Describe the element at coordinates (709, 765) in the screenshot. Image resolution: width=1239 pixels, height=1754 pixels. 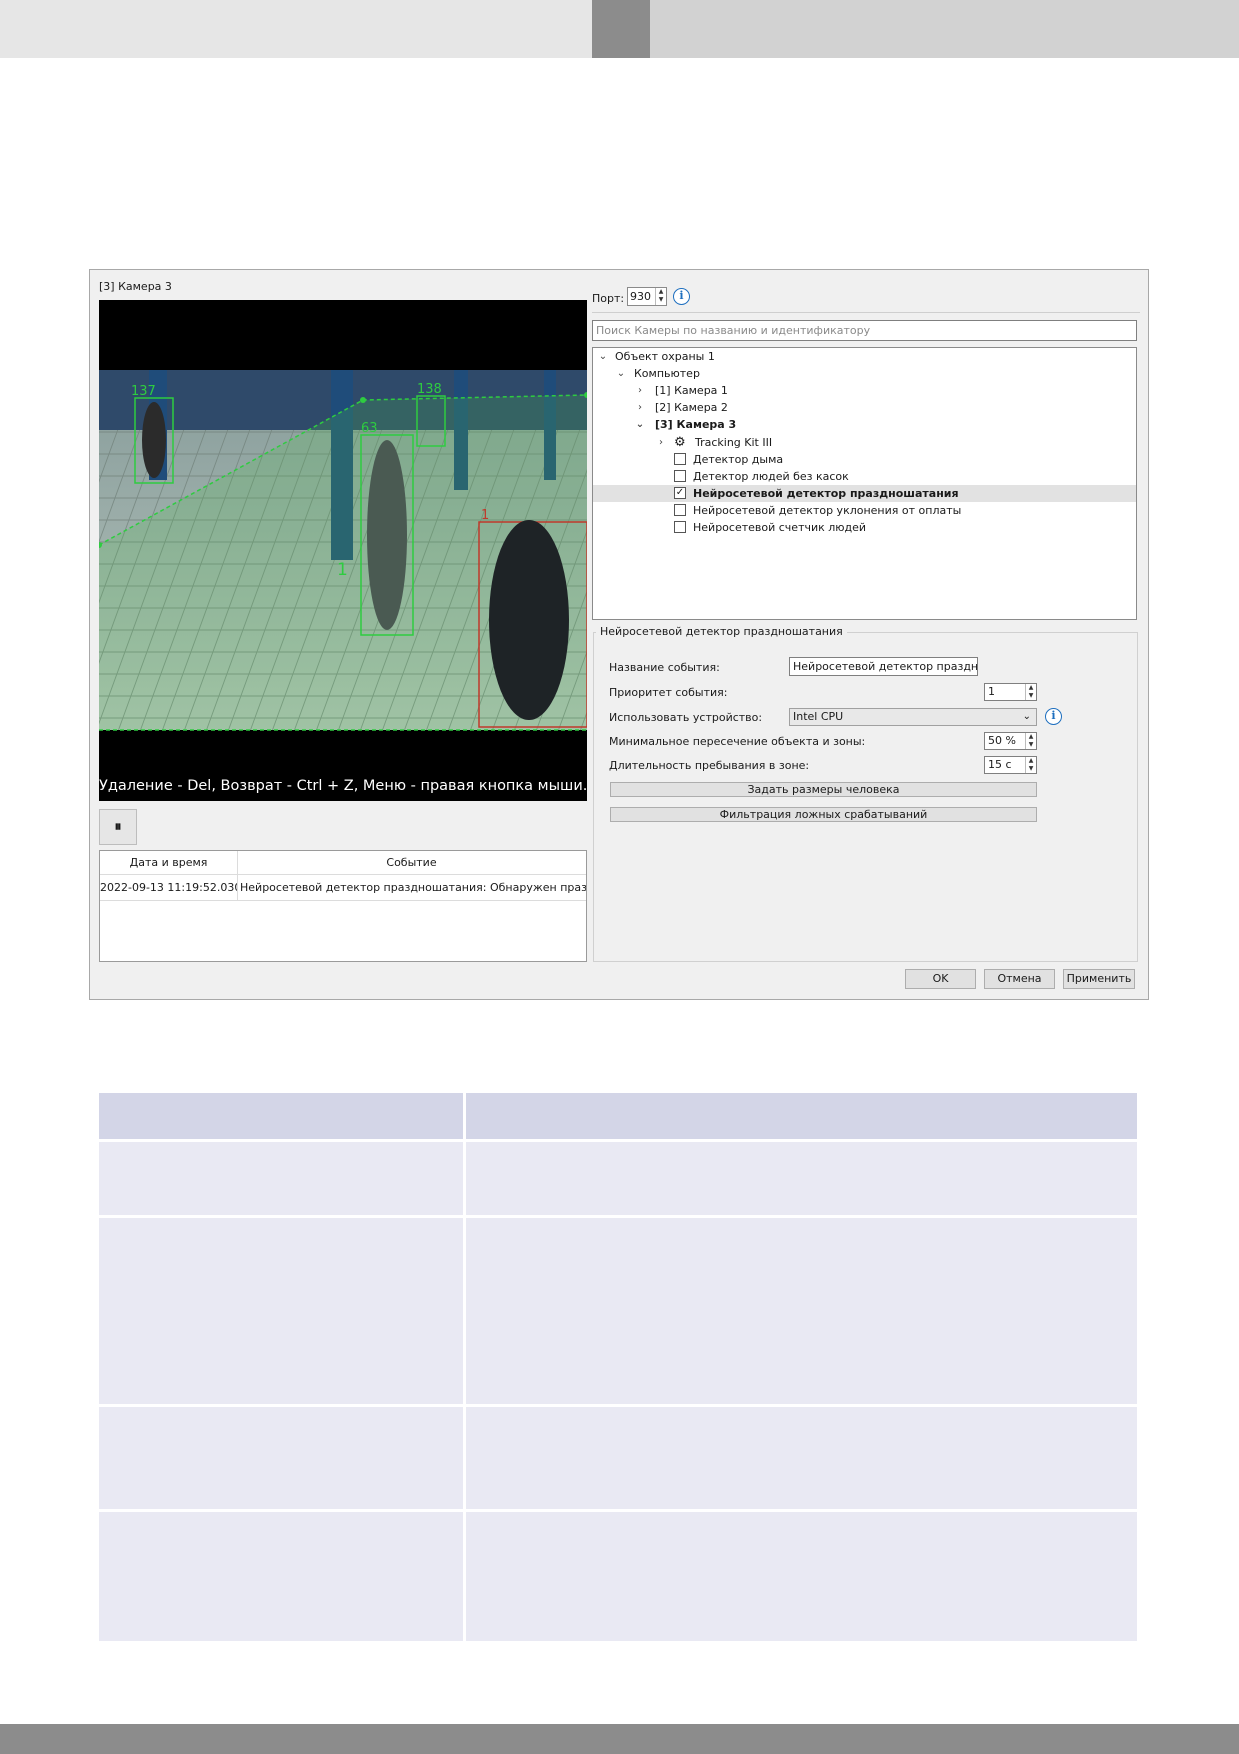
I see `duration-label: Длительность пребывания в зоне:` at that location.